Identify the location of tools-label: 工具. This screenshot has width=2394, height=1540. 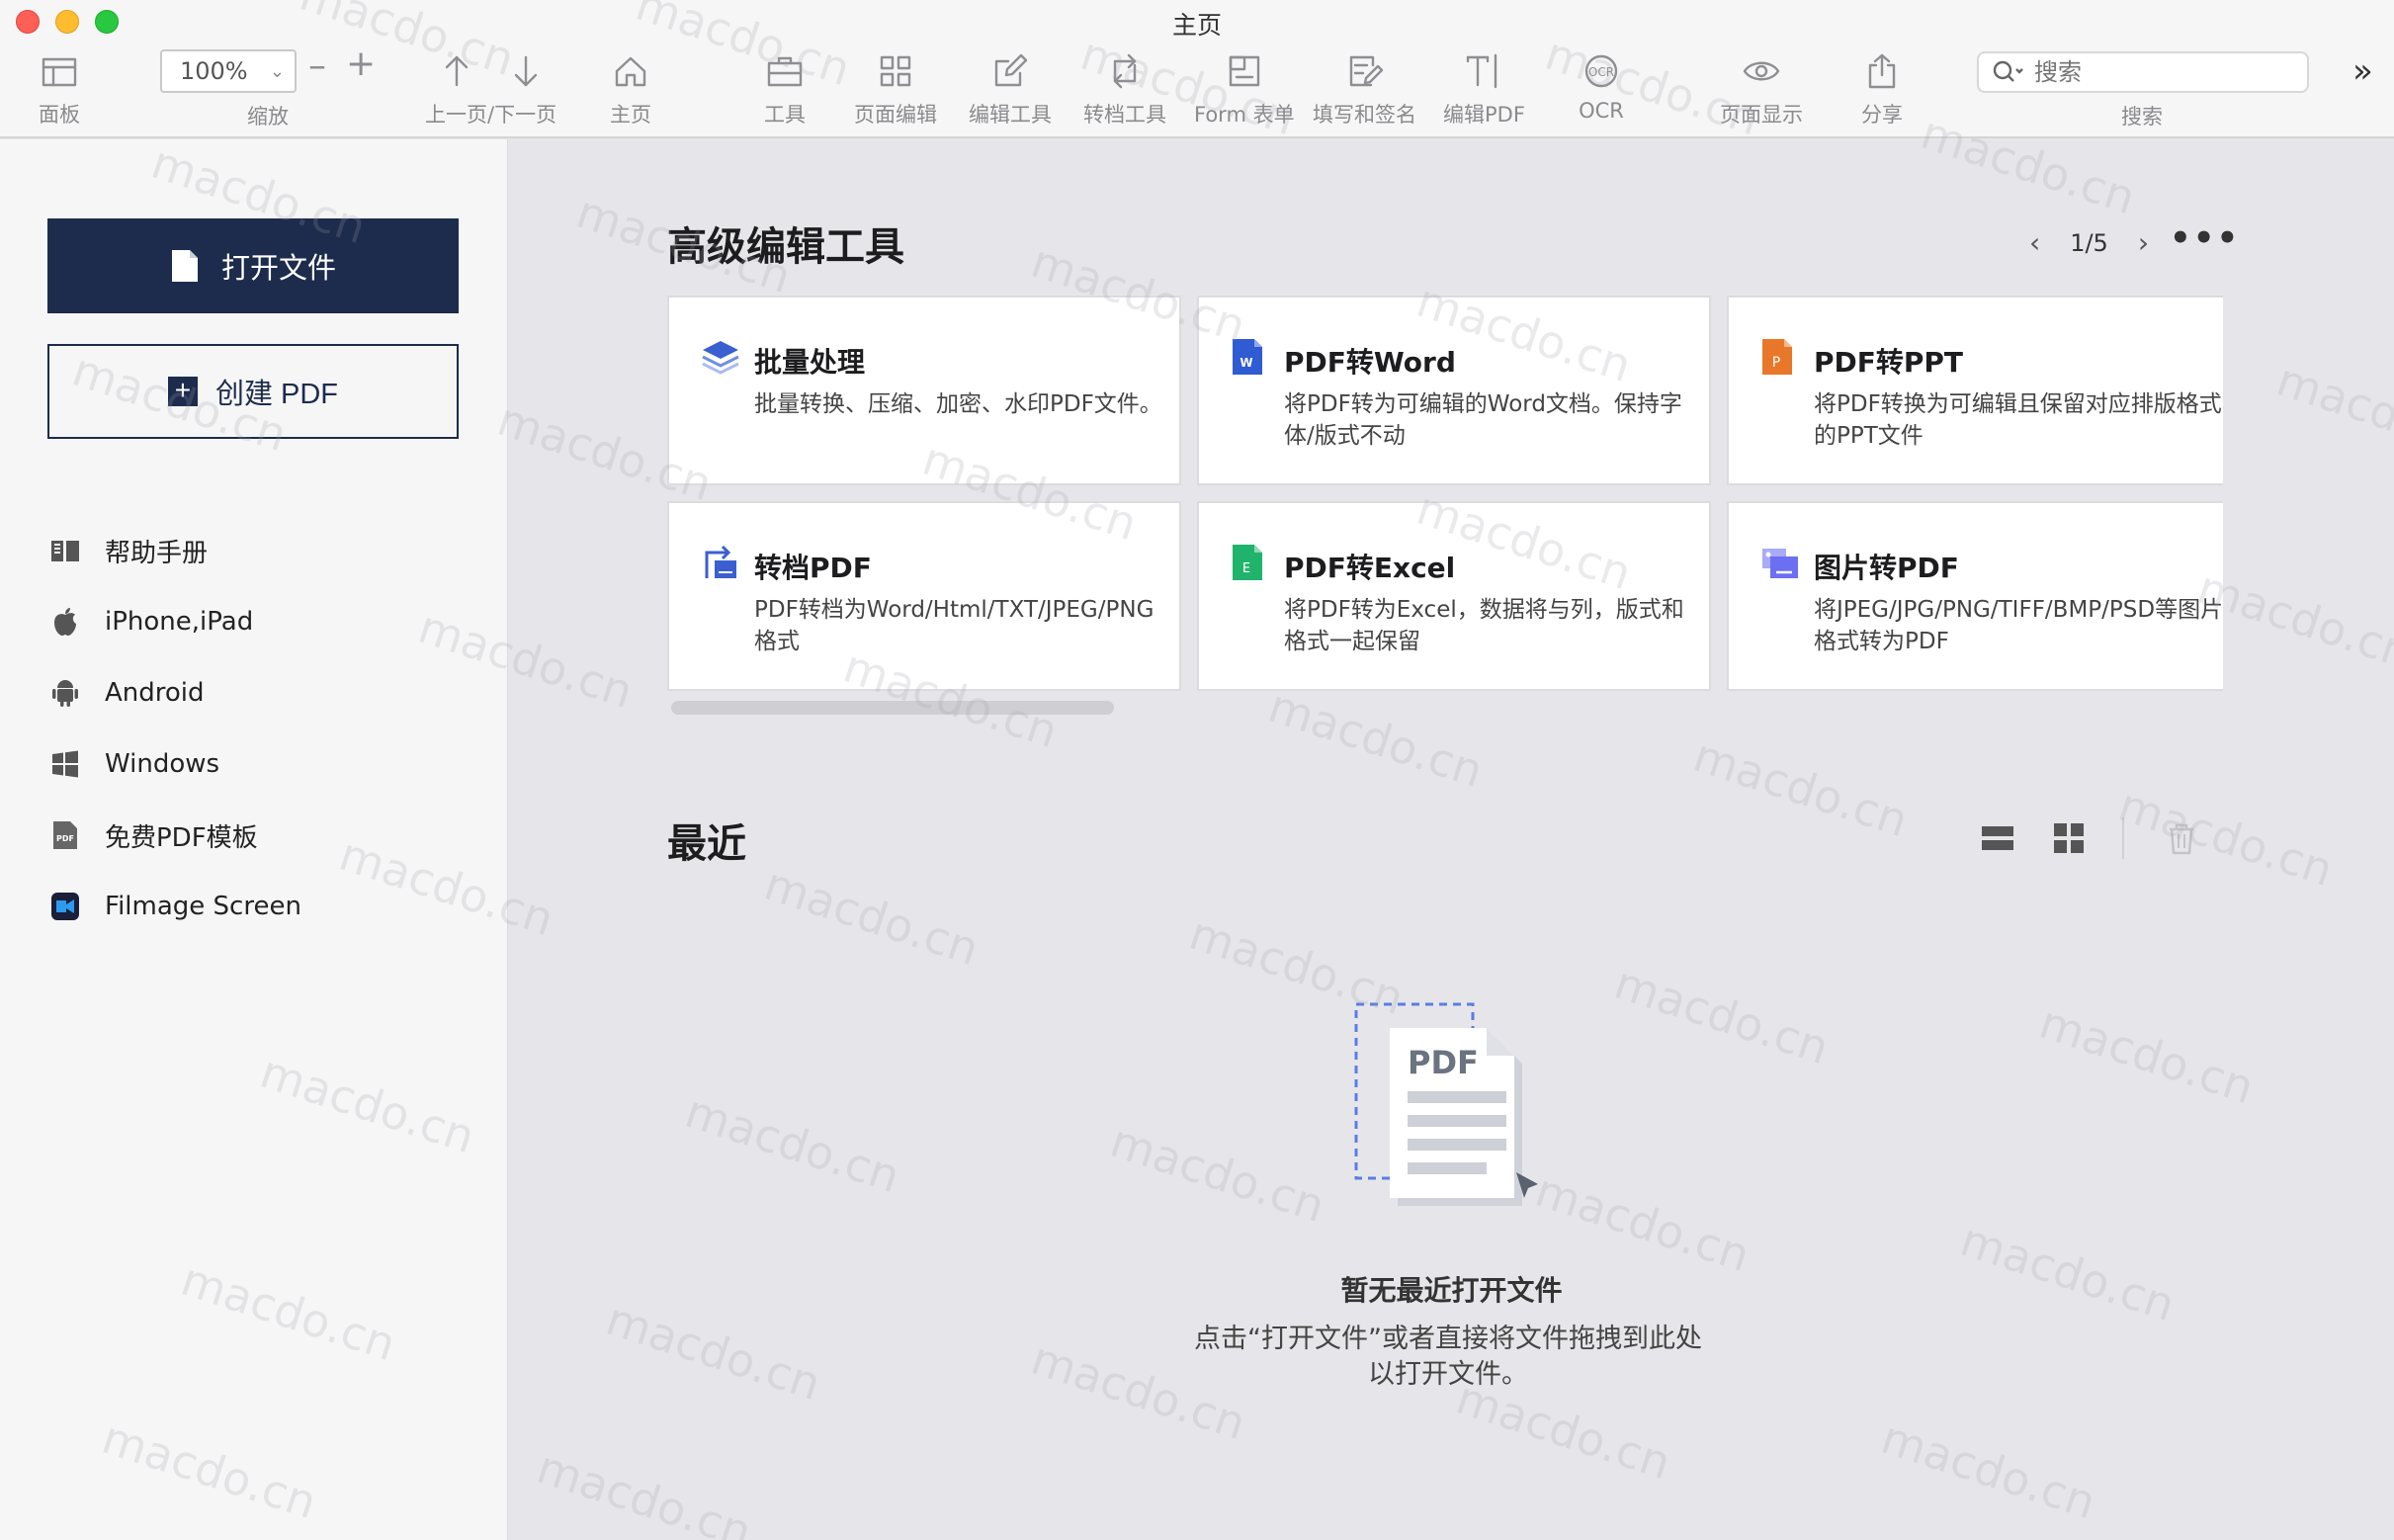
(785, 115).